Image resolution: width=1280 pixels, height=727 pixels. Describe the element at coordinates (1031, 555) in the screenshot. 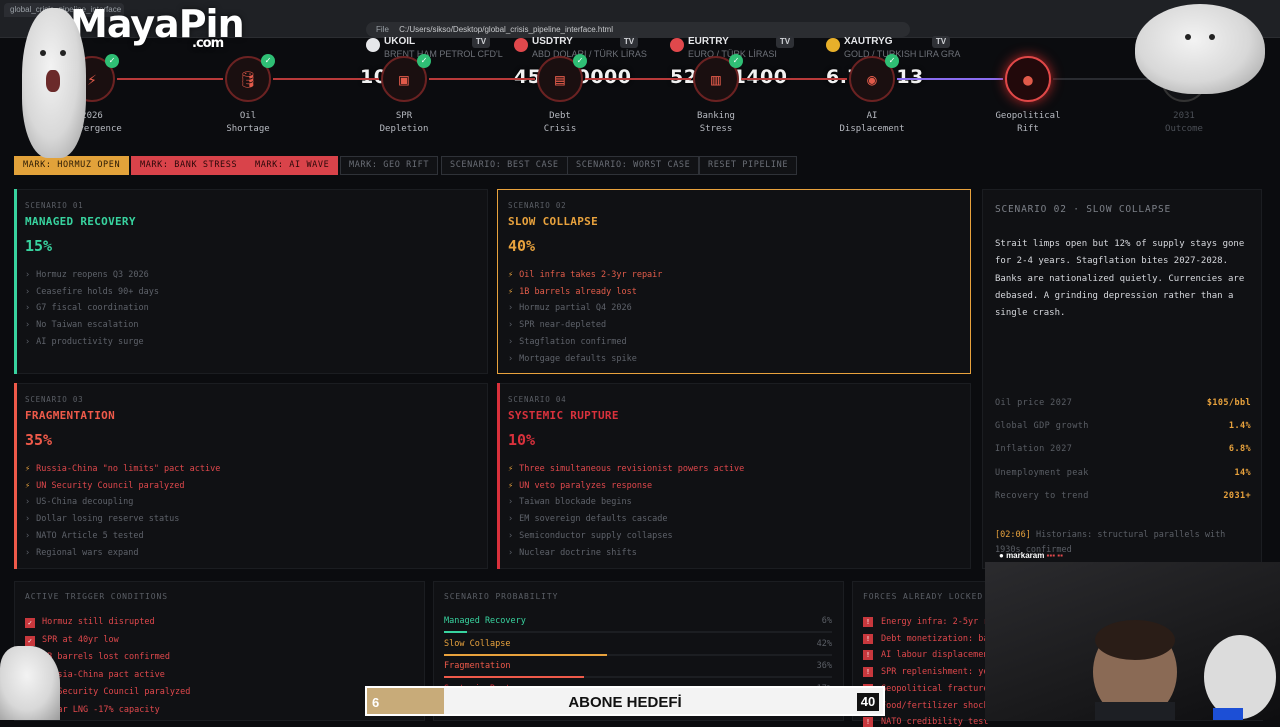

I see `chat-badge: ● markaram ▪▪▪ ▪▪` at that location.